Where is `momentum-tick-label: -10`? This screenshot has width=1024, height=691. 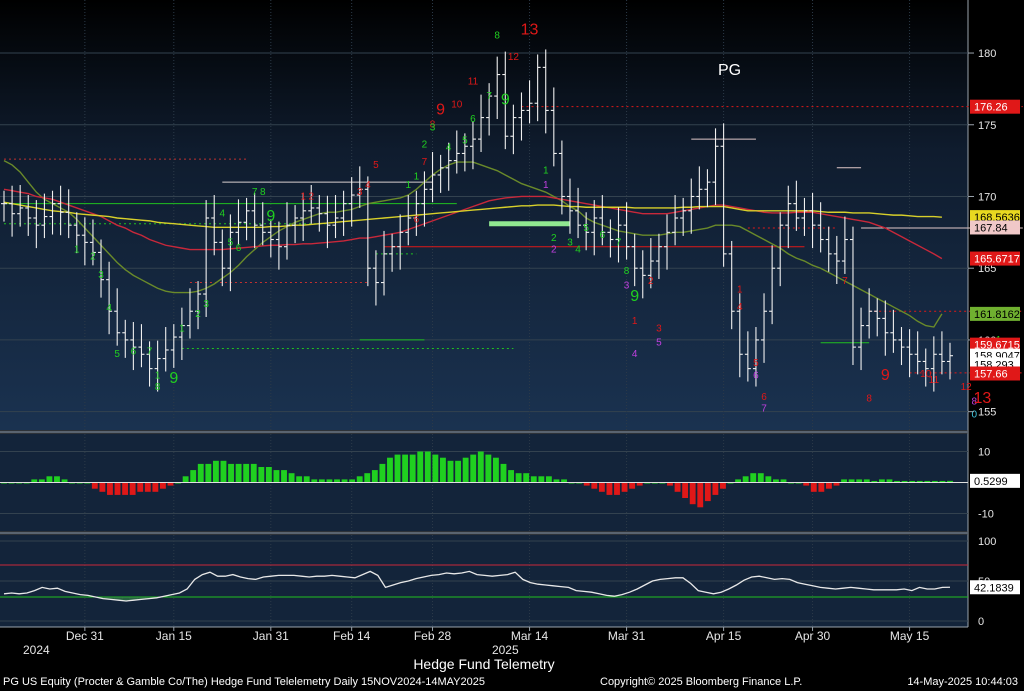
momentum-tick-label: -10 is located at coordinates (986, 515).